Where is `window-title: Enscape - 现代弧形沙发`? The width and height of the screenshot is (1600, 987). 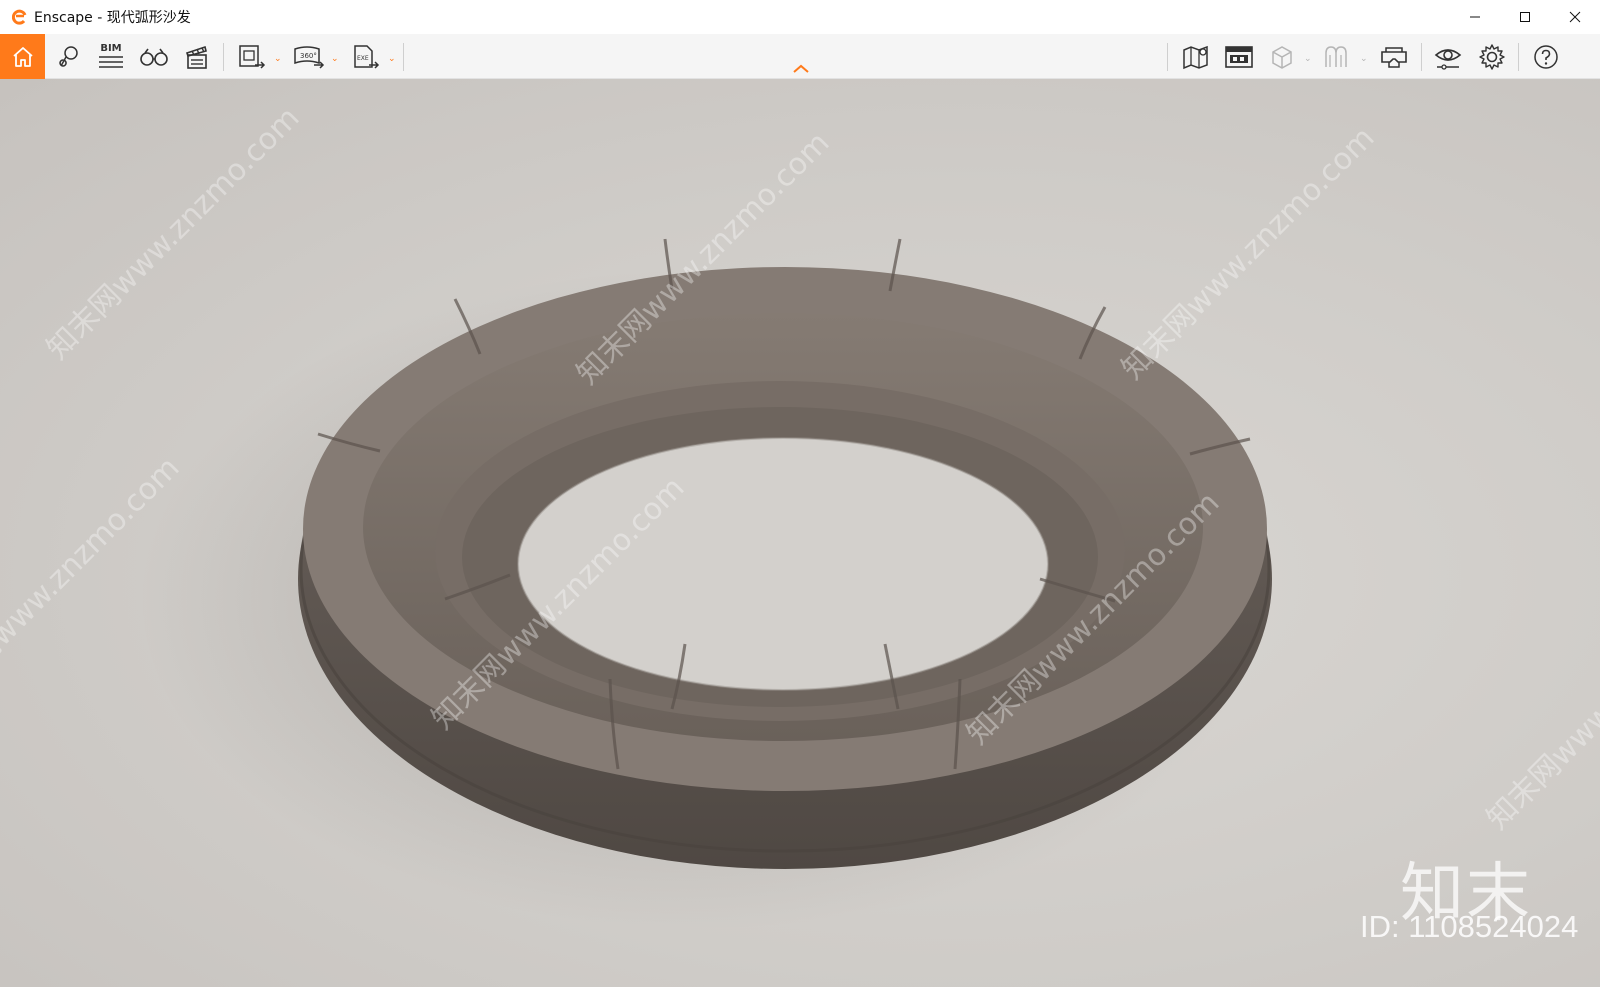 window-title: Enscape - 现代弧形沙发 is located at coordinates (112, 18).